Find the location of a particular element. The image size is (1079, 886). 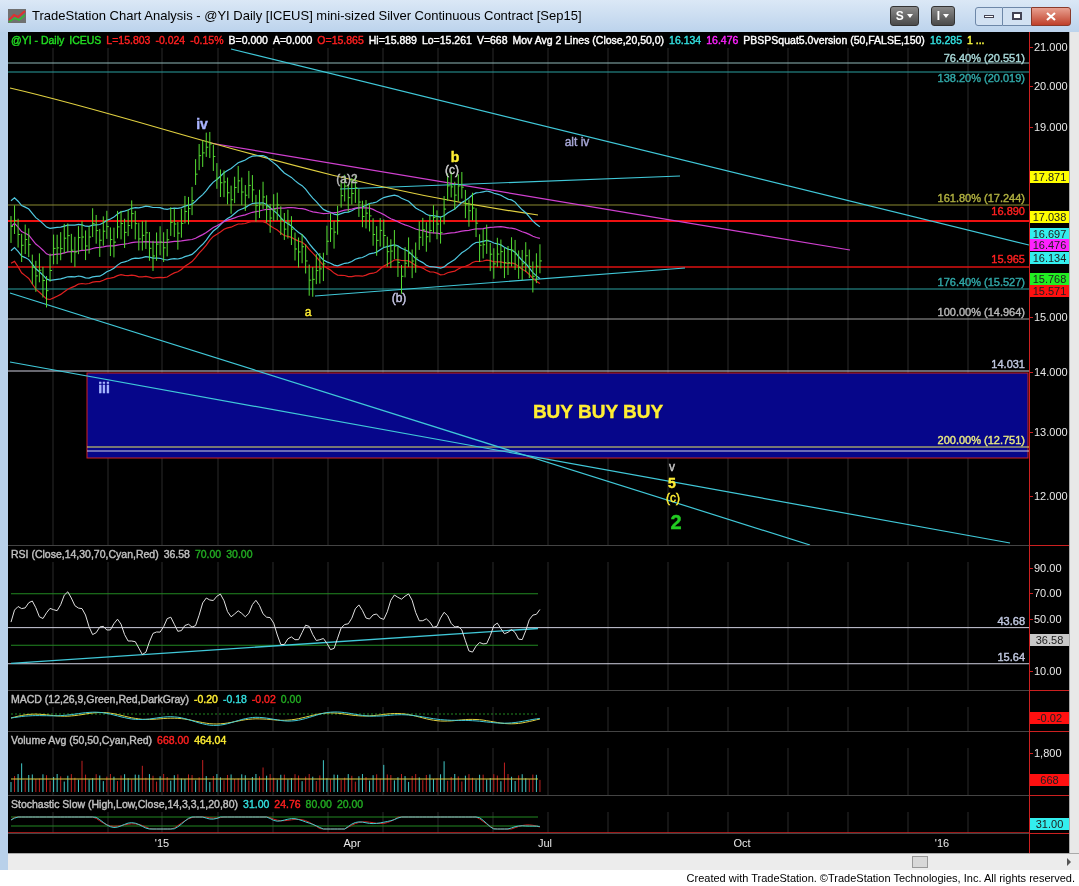

legend-text: 16.476 is located at coordinates (722, 40).